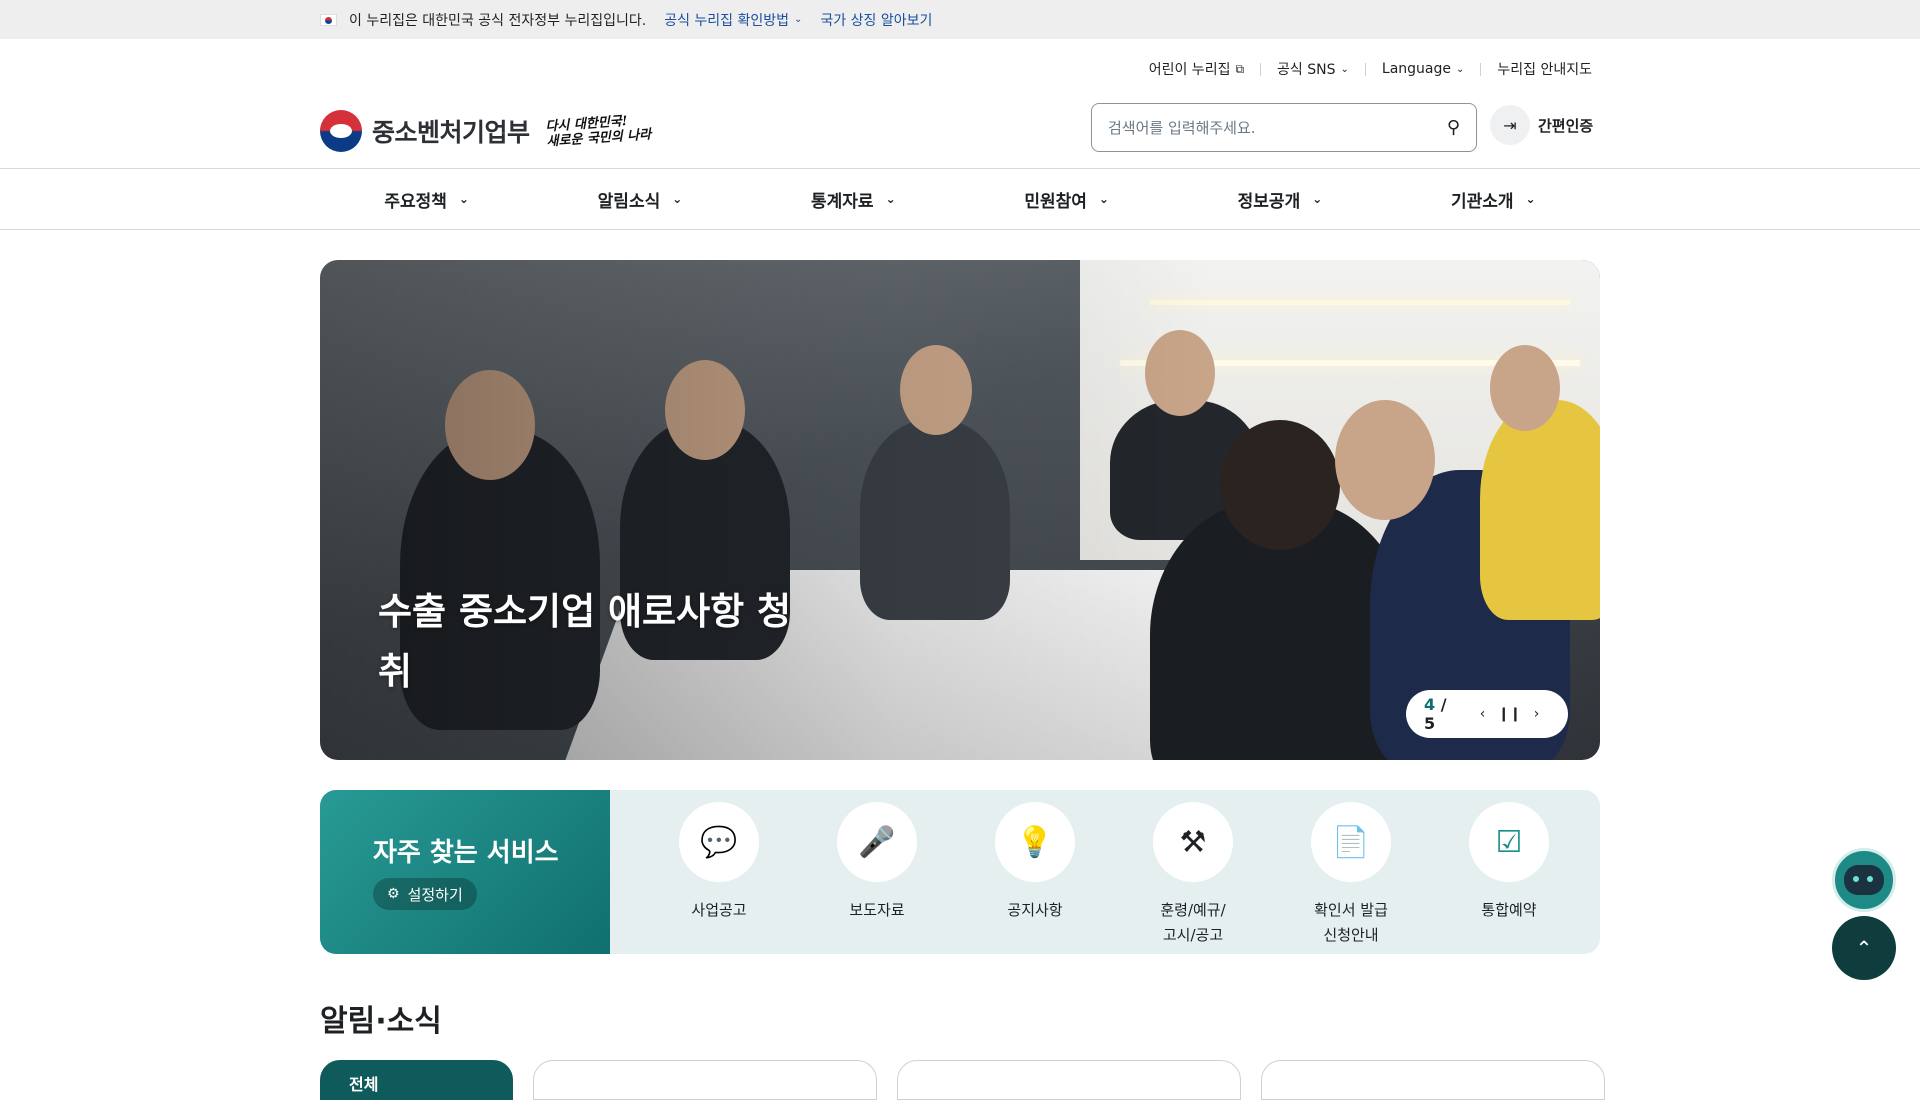  Describe the element at coordinates (1277, 127) in the screenshot. I see `search-input` at that location.